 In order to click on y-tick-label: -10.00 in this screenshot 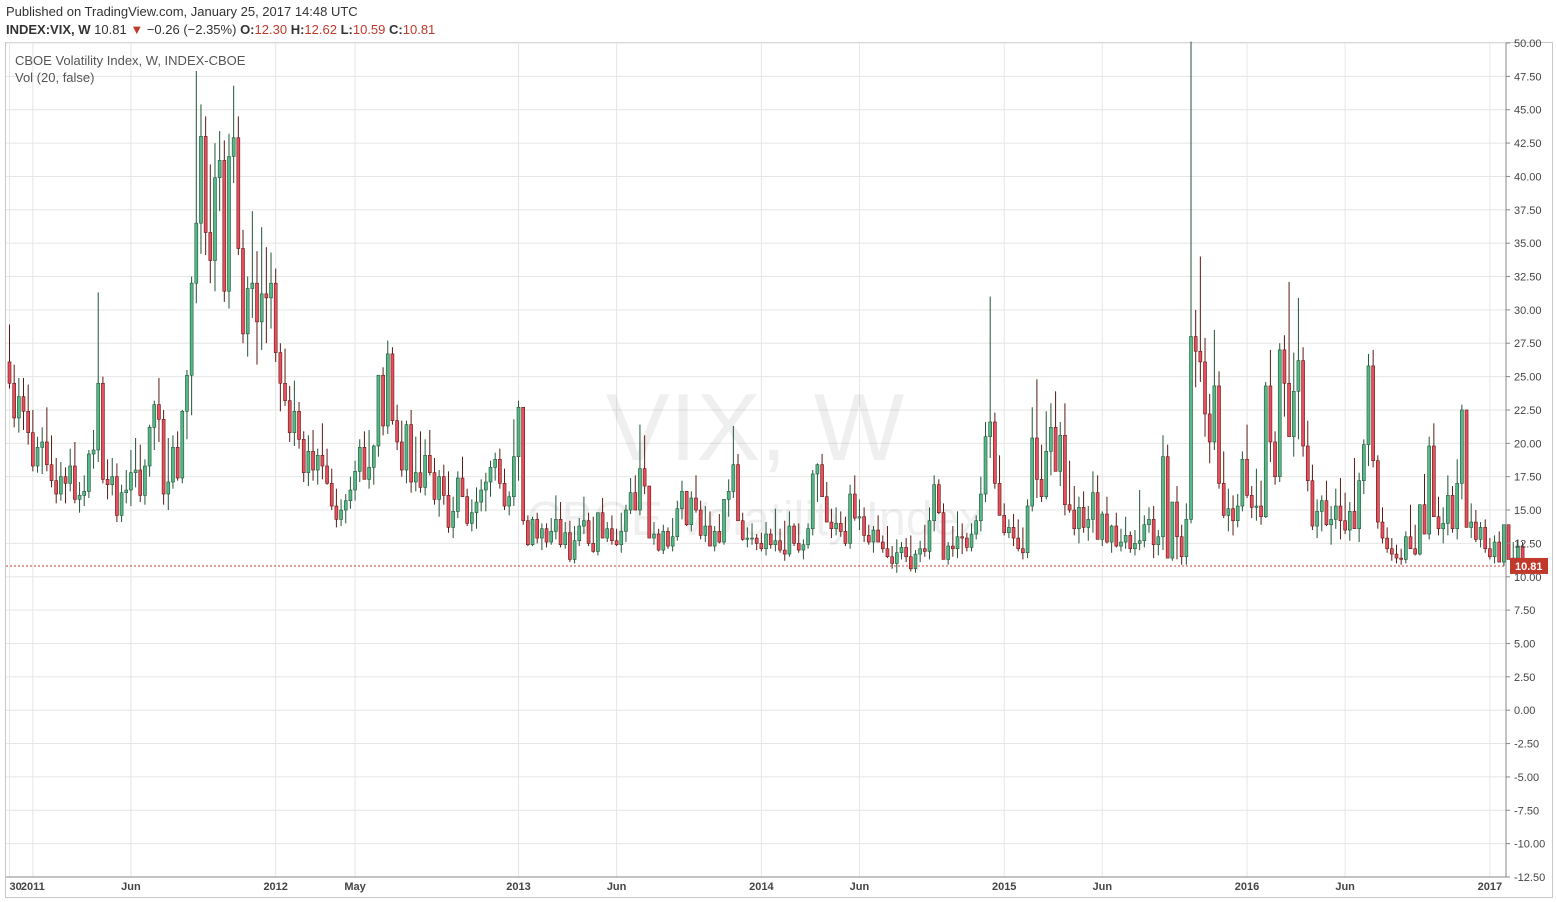, I will do `click(1529, 845)`.